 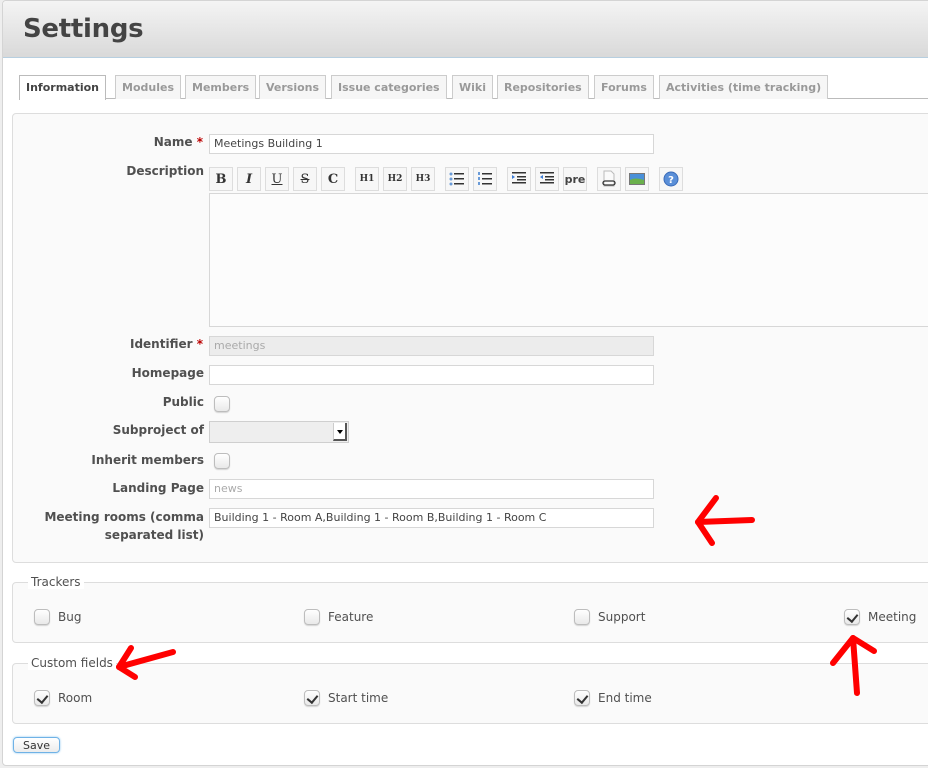 What do you see at coordinates (725, 520) in the screenshot?
I see `annotation-arrow-meeting-rooms` at bounding box center [725, 520].